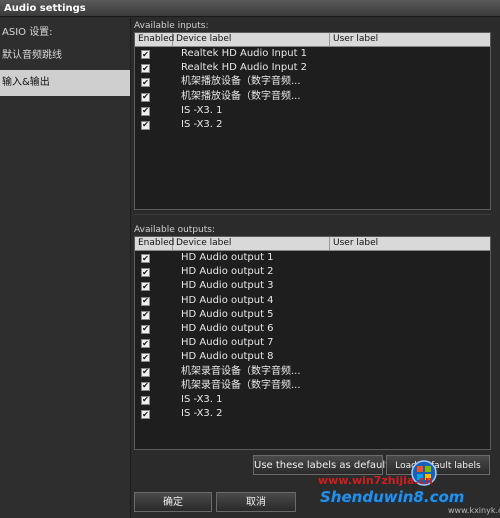 This screenshot has height=518, width=500. Describe the element at coordinates (392, 497) in the screenshot. I see `watermark-main-text: Shenduwin8.com` at that location.